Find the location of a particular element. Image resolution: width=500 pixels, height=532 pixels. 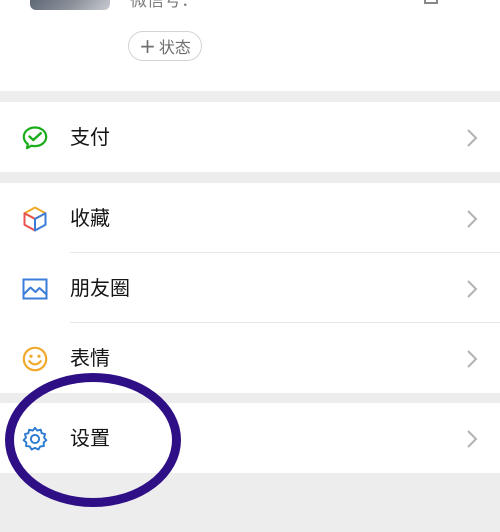

cube-icon is located at coordinates (35, 219).